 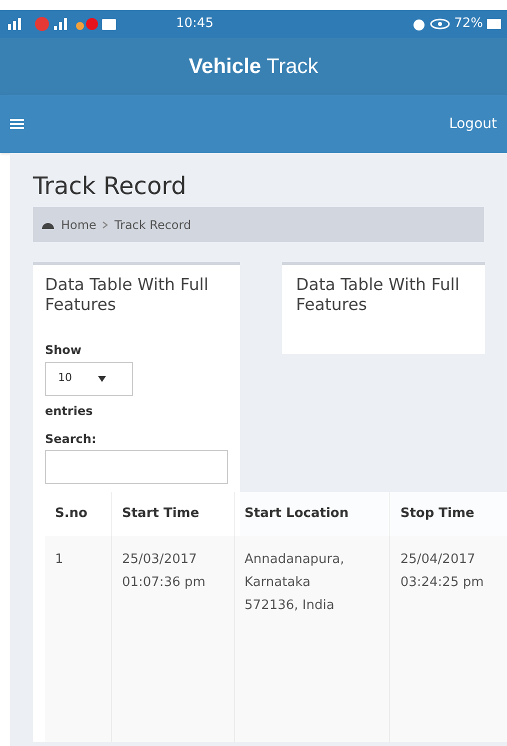 I want to click on table-cell-text: 1, so click(x=59, y=560).